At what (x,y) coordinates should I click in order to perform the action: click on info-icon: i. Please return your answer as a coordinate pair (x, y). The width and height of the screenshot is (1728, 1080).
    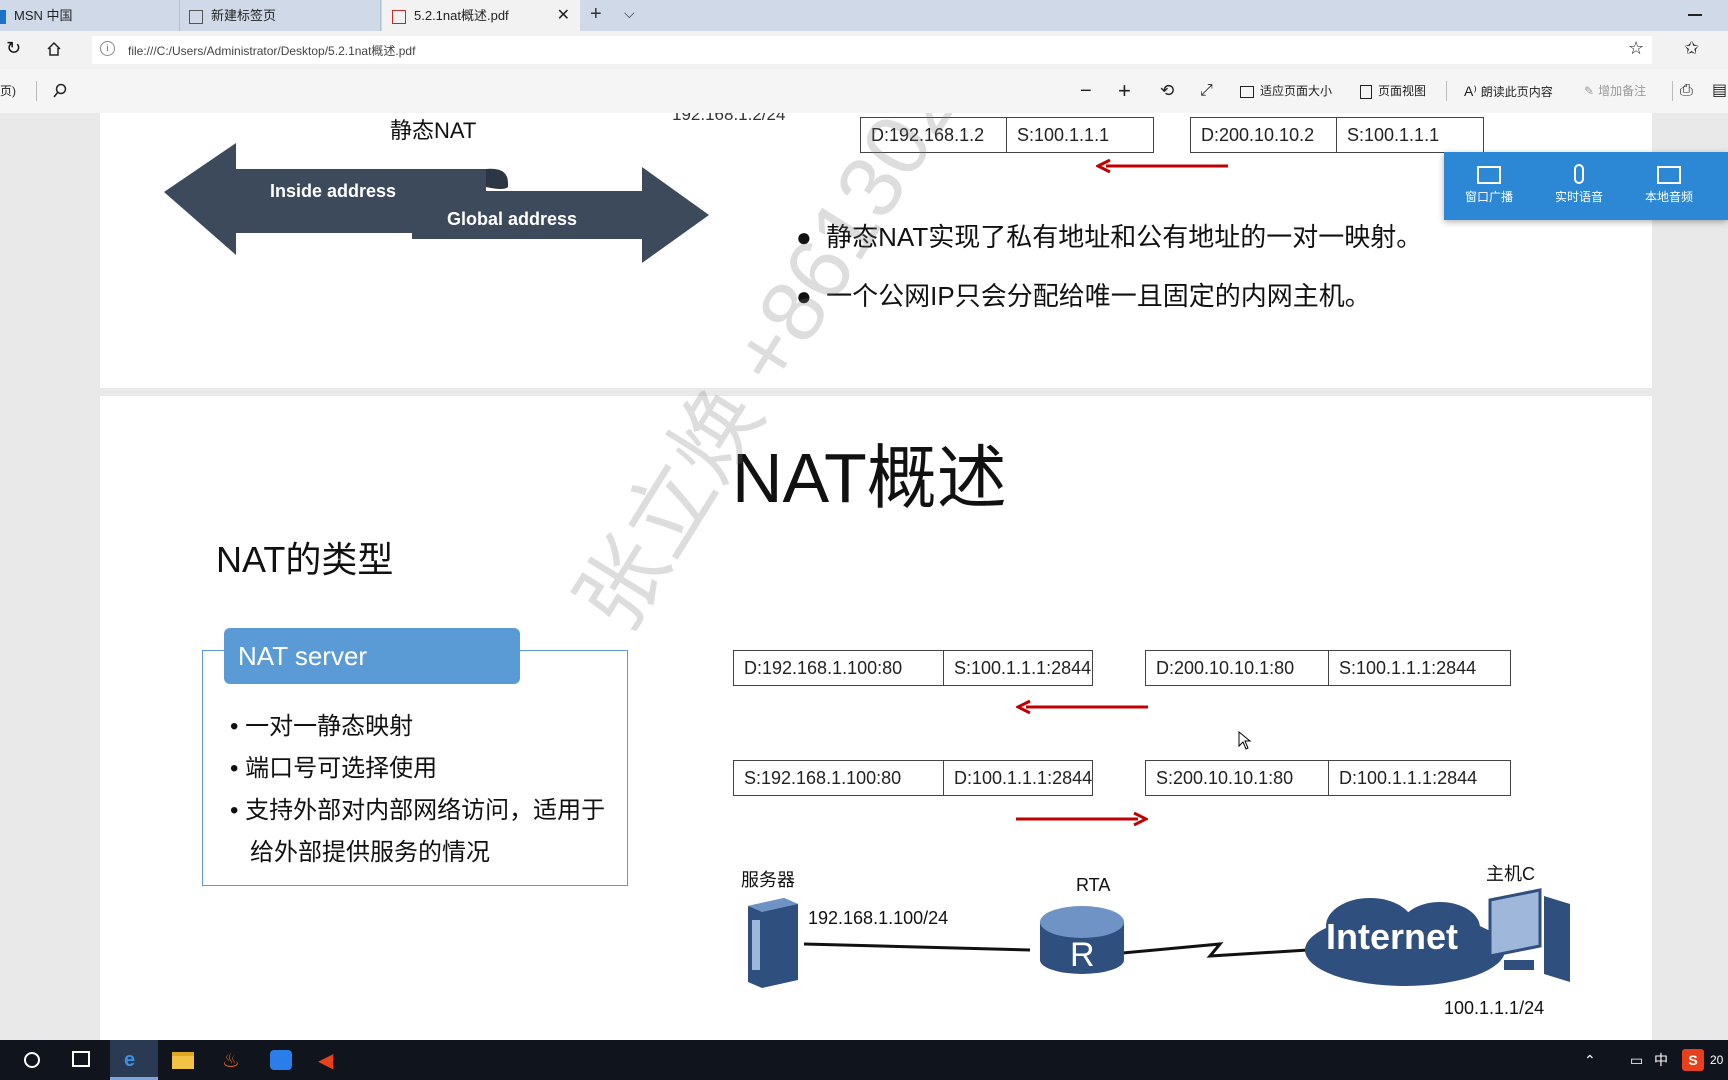
    Looking at the image, I should click on (107, 48).